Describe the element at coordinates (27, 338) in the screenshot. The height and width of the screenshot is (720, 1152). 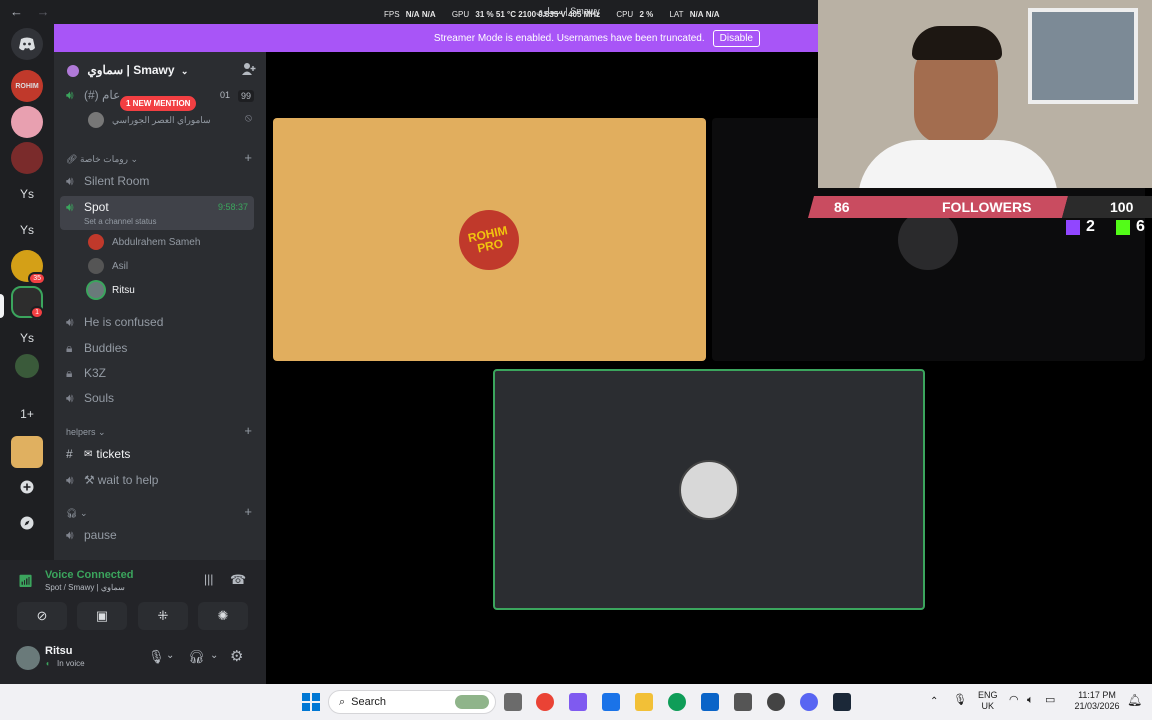
I see `server-ys-3: Ys` at that location.